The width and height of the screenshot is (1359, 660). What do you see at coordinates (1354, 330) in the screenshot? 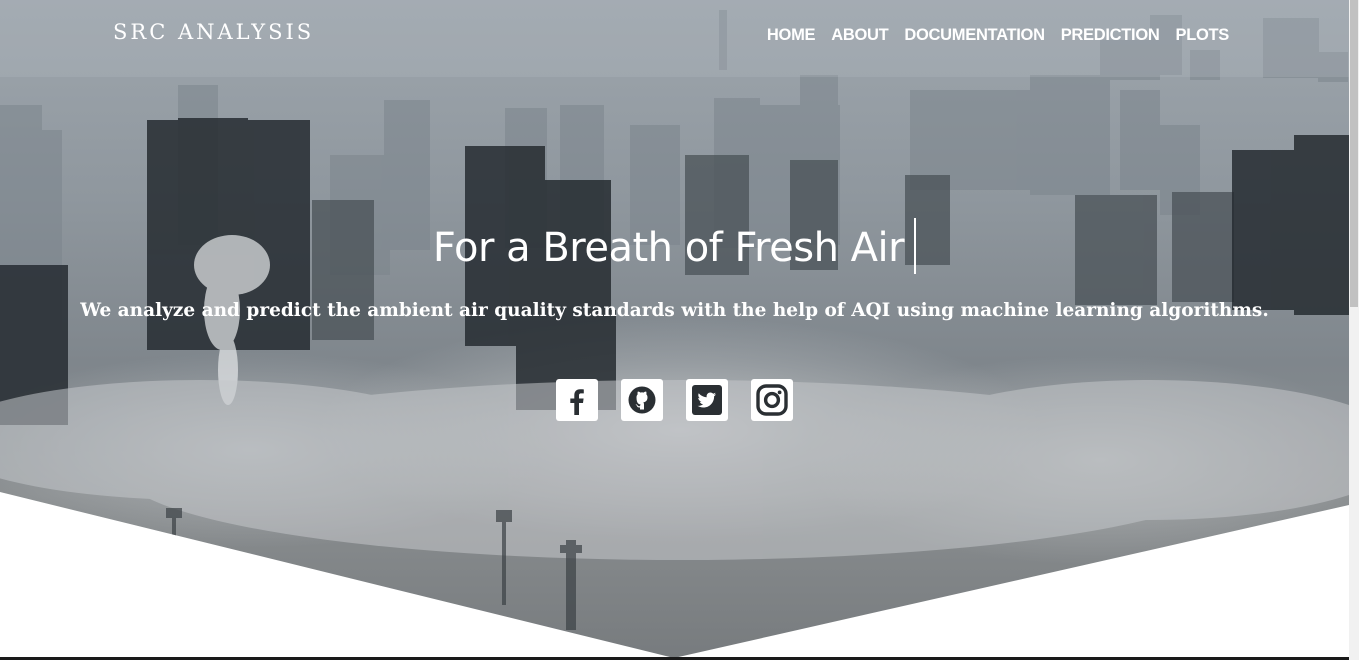
I see `page-scrollbar` at bounding box center [1354, 330].